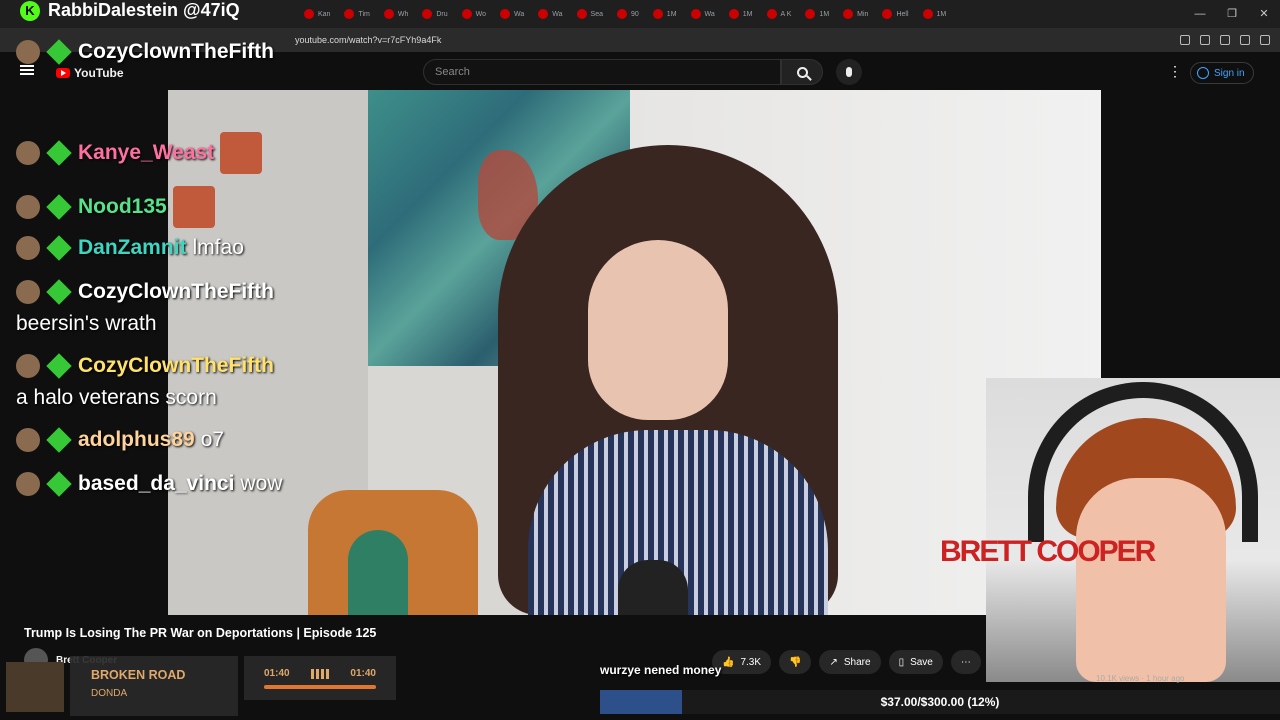  What do you see at coordinates (519, 14) in the screenshot?
I see `tab-label: Wa` at bounding box center [519, 14].